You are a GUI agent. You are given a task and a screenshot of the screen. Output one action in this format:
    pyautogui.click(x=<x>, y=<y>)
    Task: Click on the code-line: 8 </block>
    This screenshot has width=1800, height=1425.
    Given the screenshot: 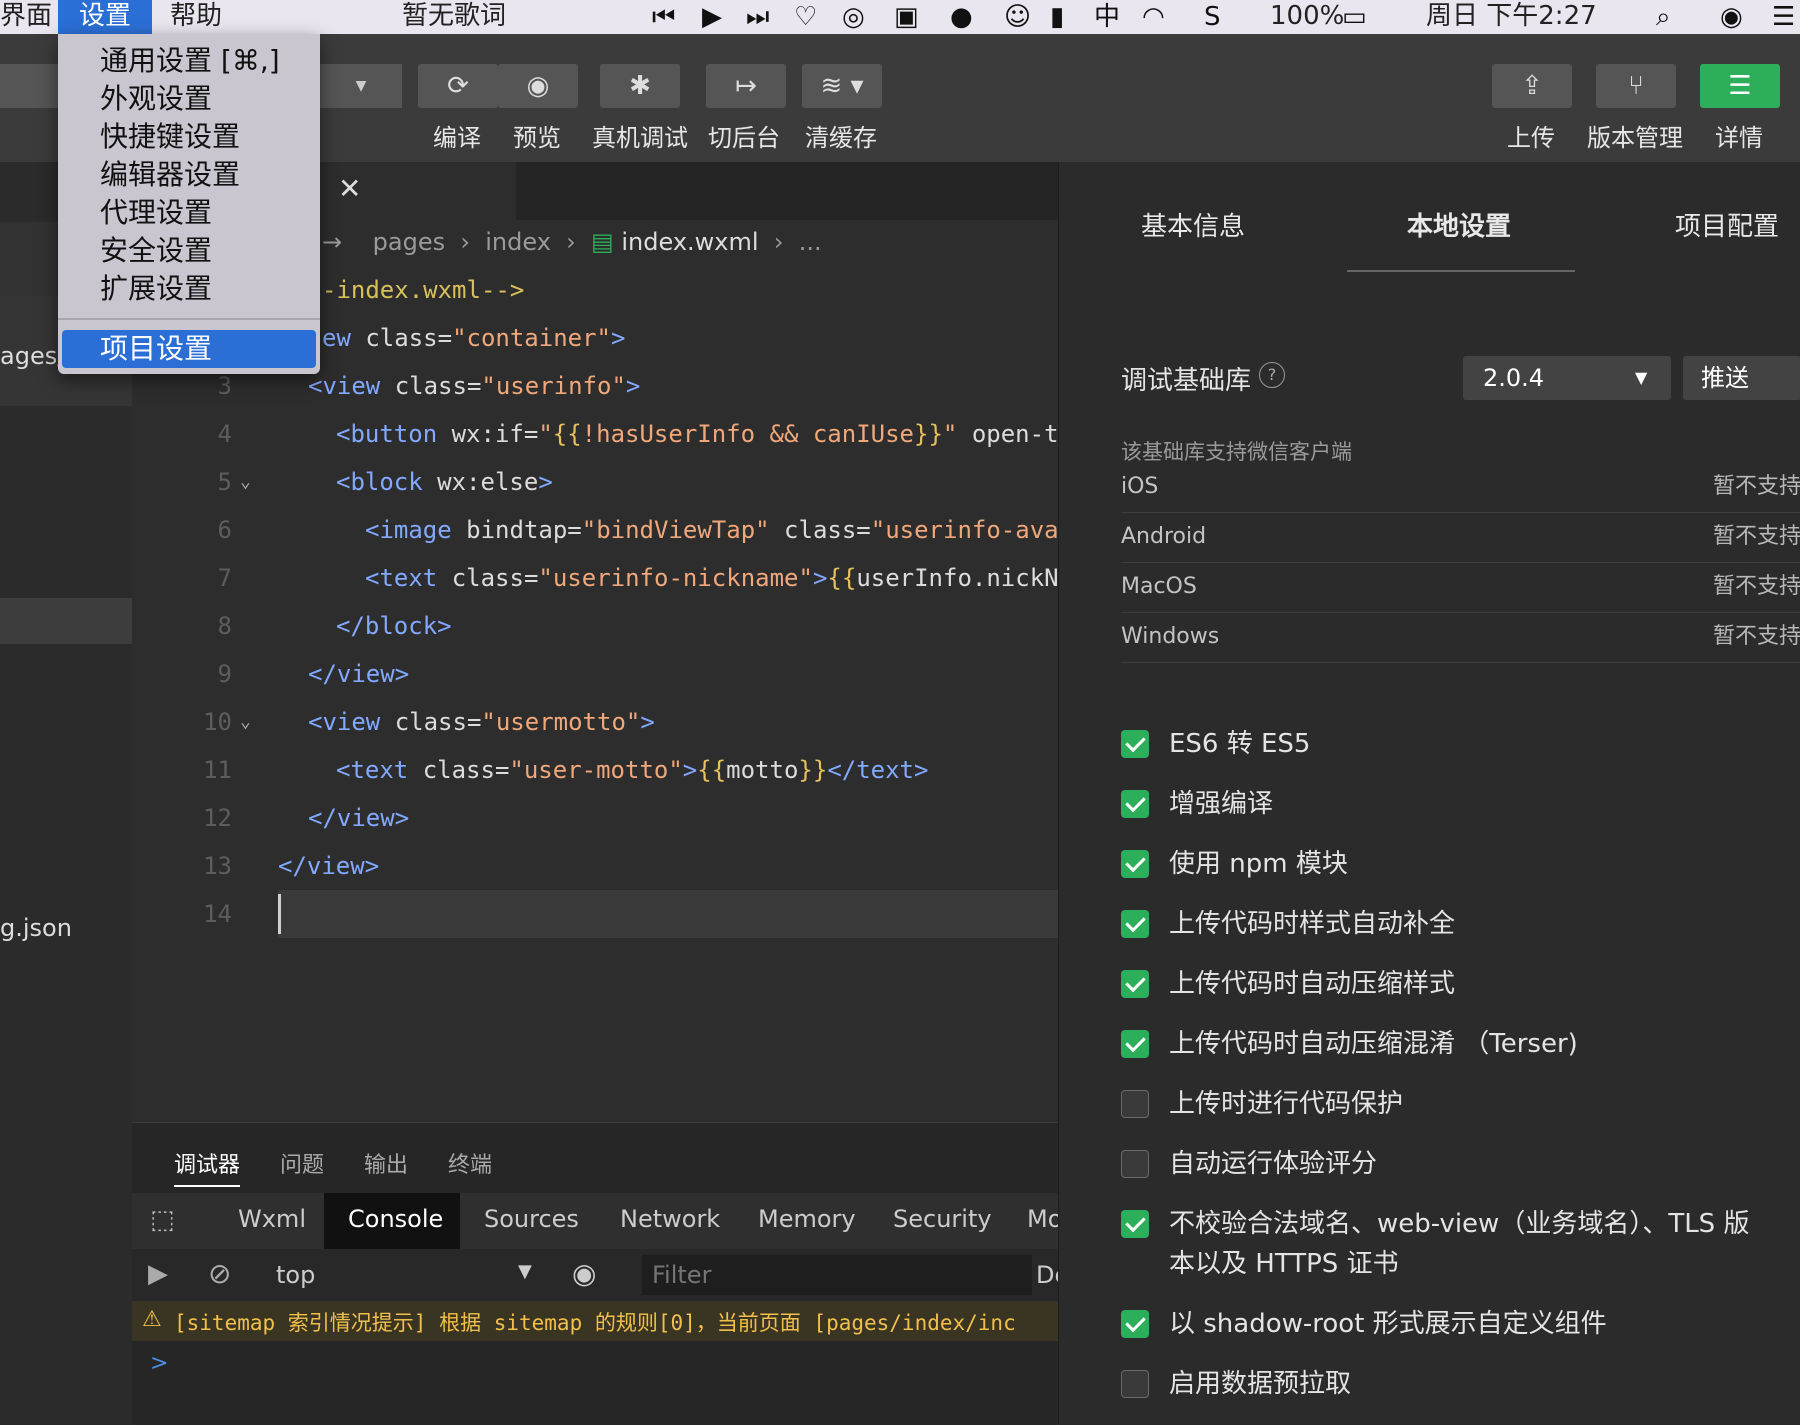 What is the action you would take?
    pyautogui.click(x=595, y=626)
    